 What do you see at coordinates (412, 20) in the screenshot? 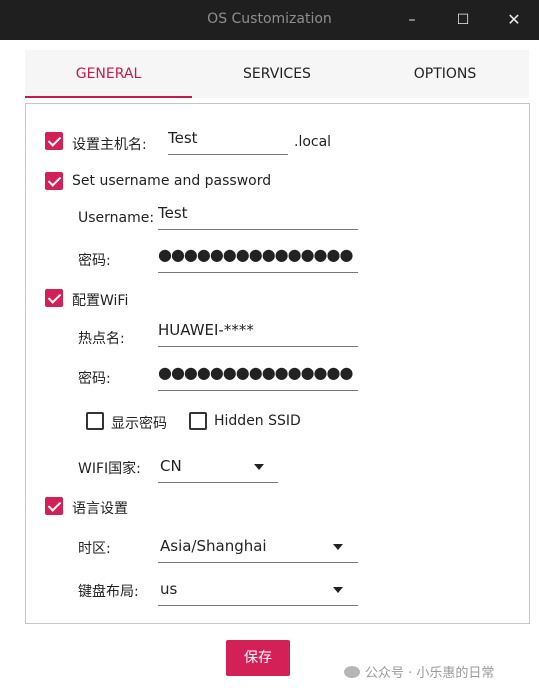
I see `minimize-icon: –` at bounding box center [412, 20].